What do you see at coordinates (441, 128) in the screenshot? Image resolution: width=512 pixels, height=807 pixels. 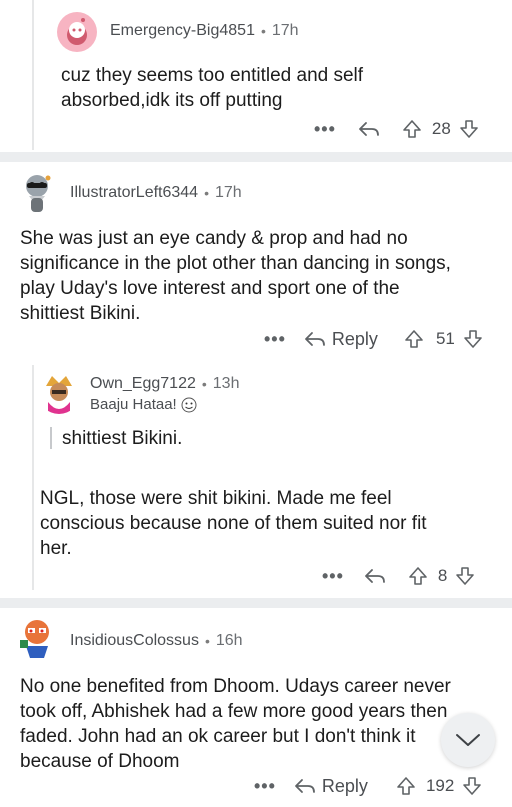 I see `vote-count: 28` at bounding box center [441, 128].